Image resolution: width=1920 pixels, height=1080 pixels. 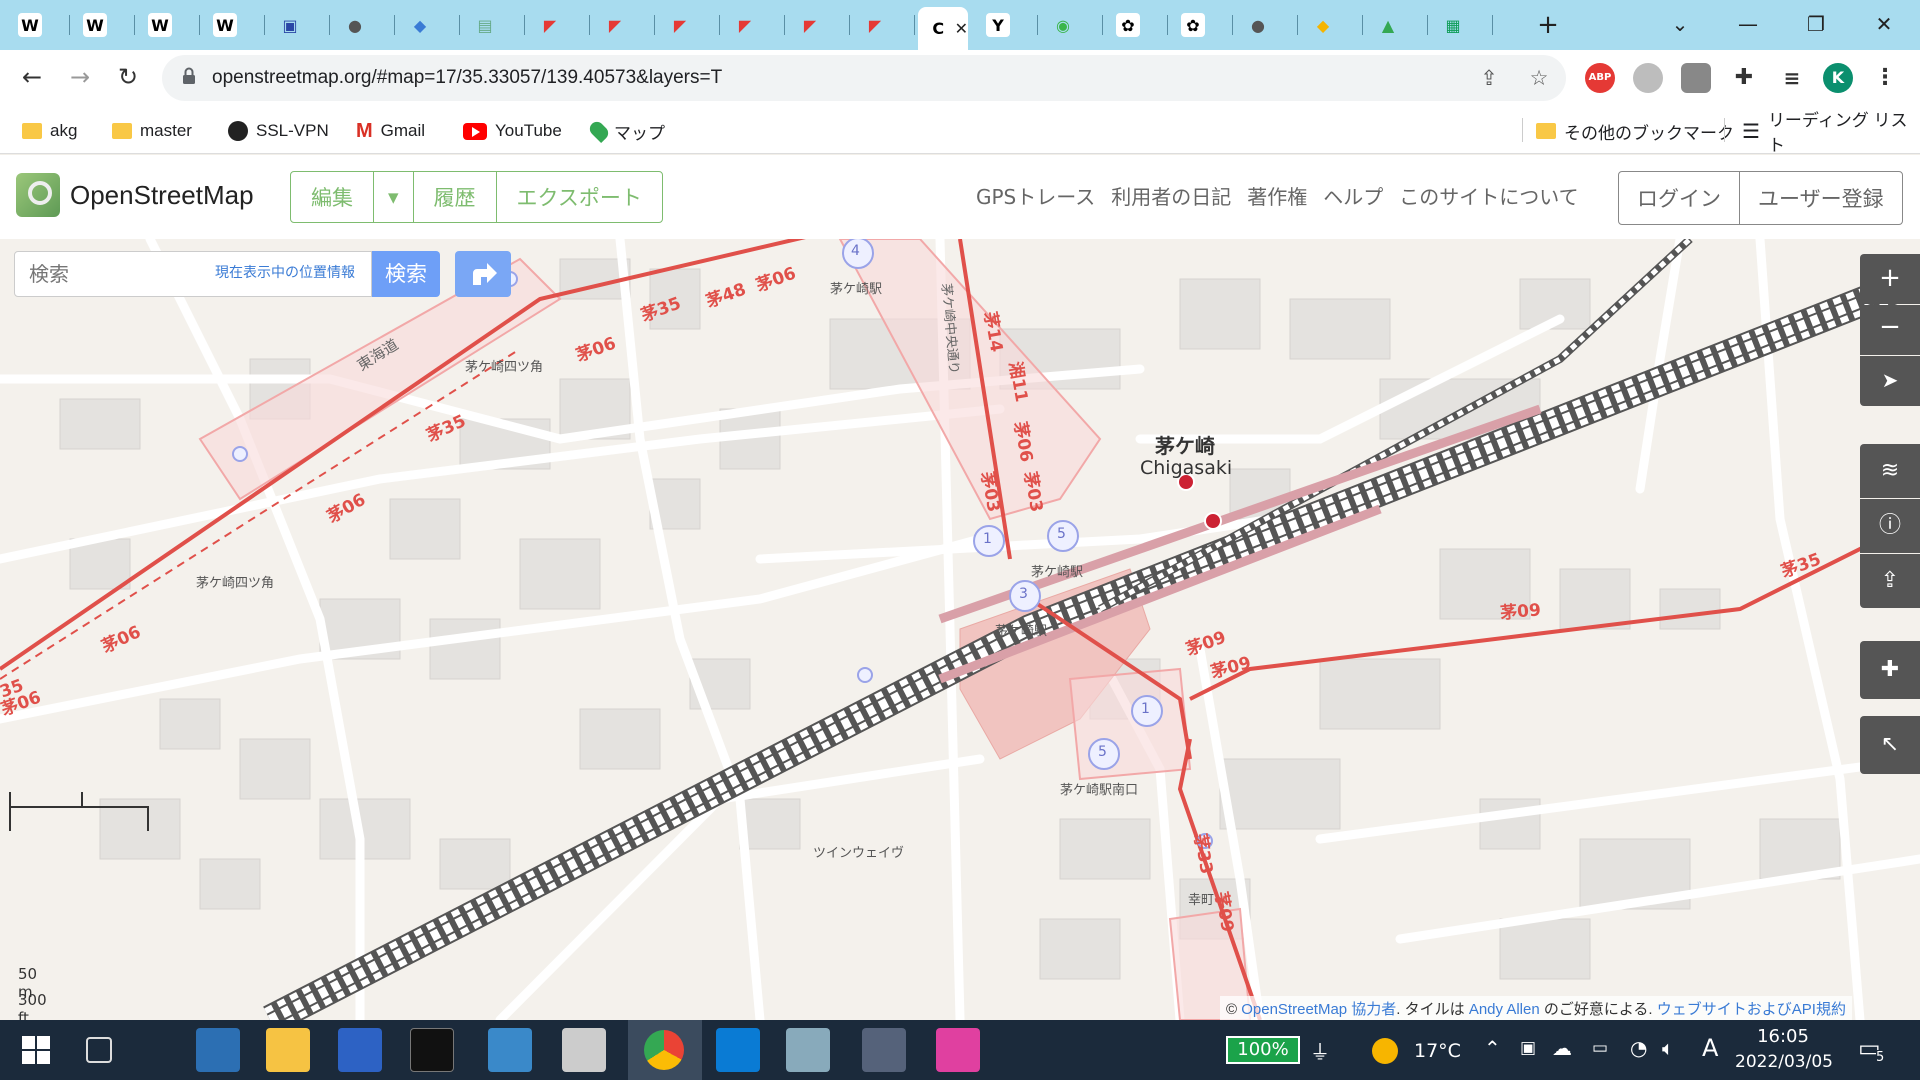 What do you see at coordinates (1213, 521) in the screenshot?
I see `station-marker` at bounding box center [1213, 521].